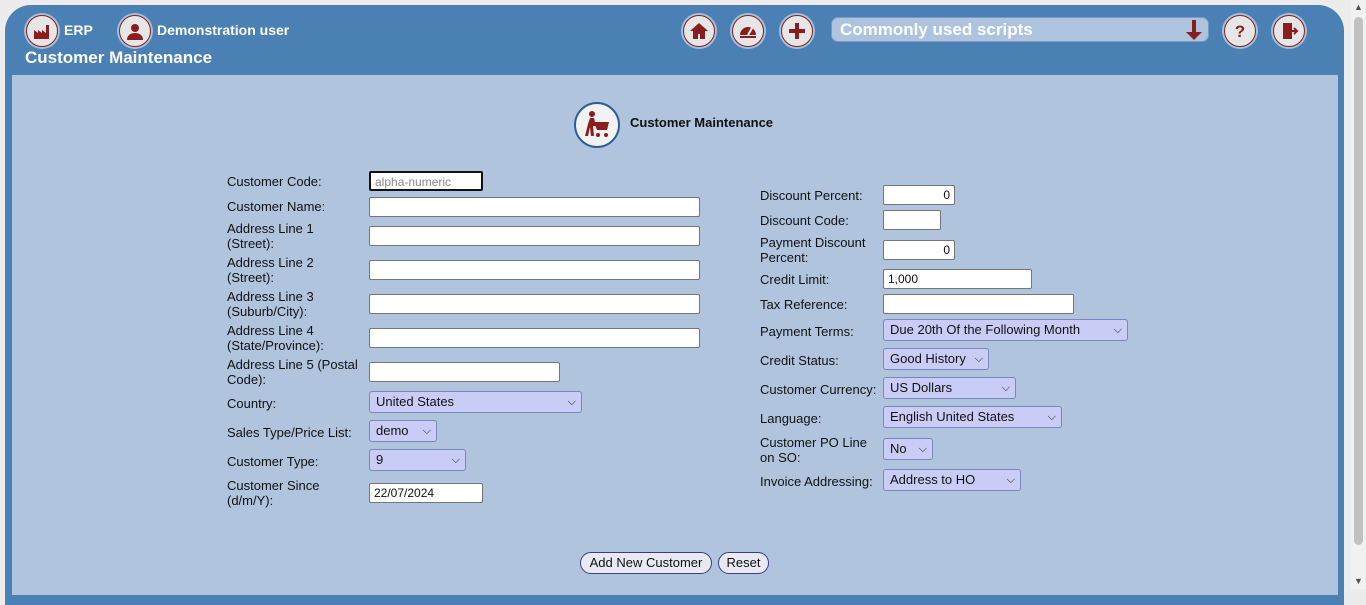  I want to click on address3-label-line1: Address Line 3, so click(270, 296).